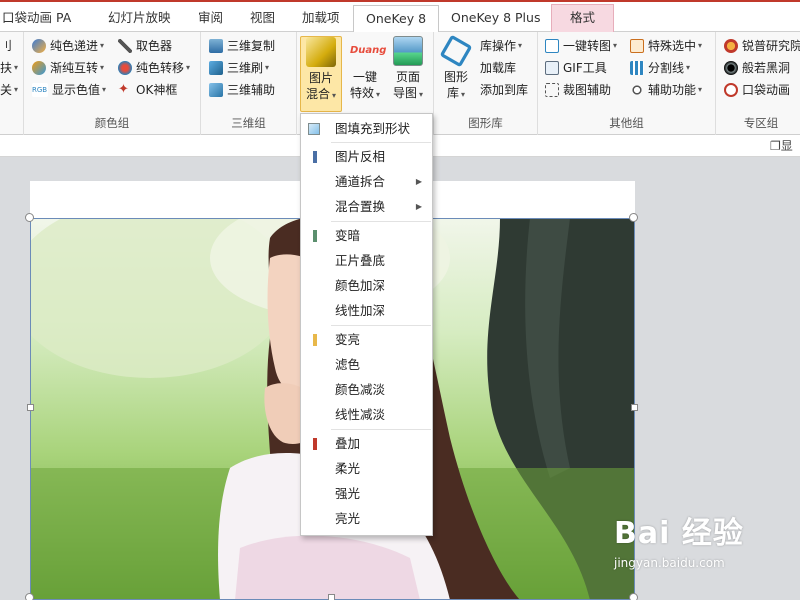  What do you see at coordinates (366, 469) in the screenshot?
I see `menu-item-soft-light: 柔光` at bounding box center [366, 469].